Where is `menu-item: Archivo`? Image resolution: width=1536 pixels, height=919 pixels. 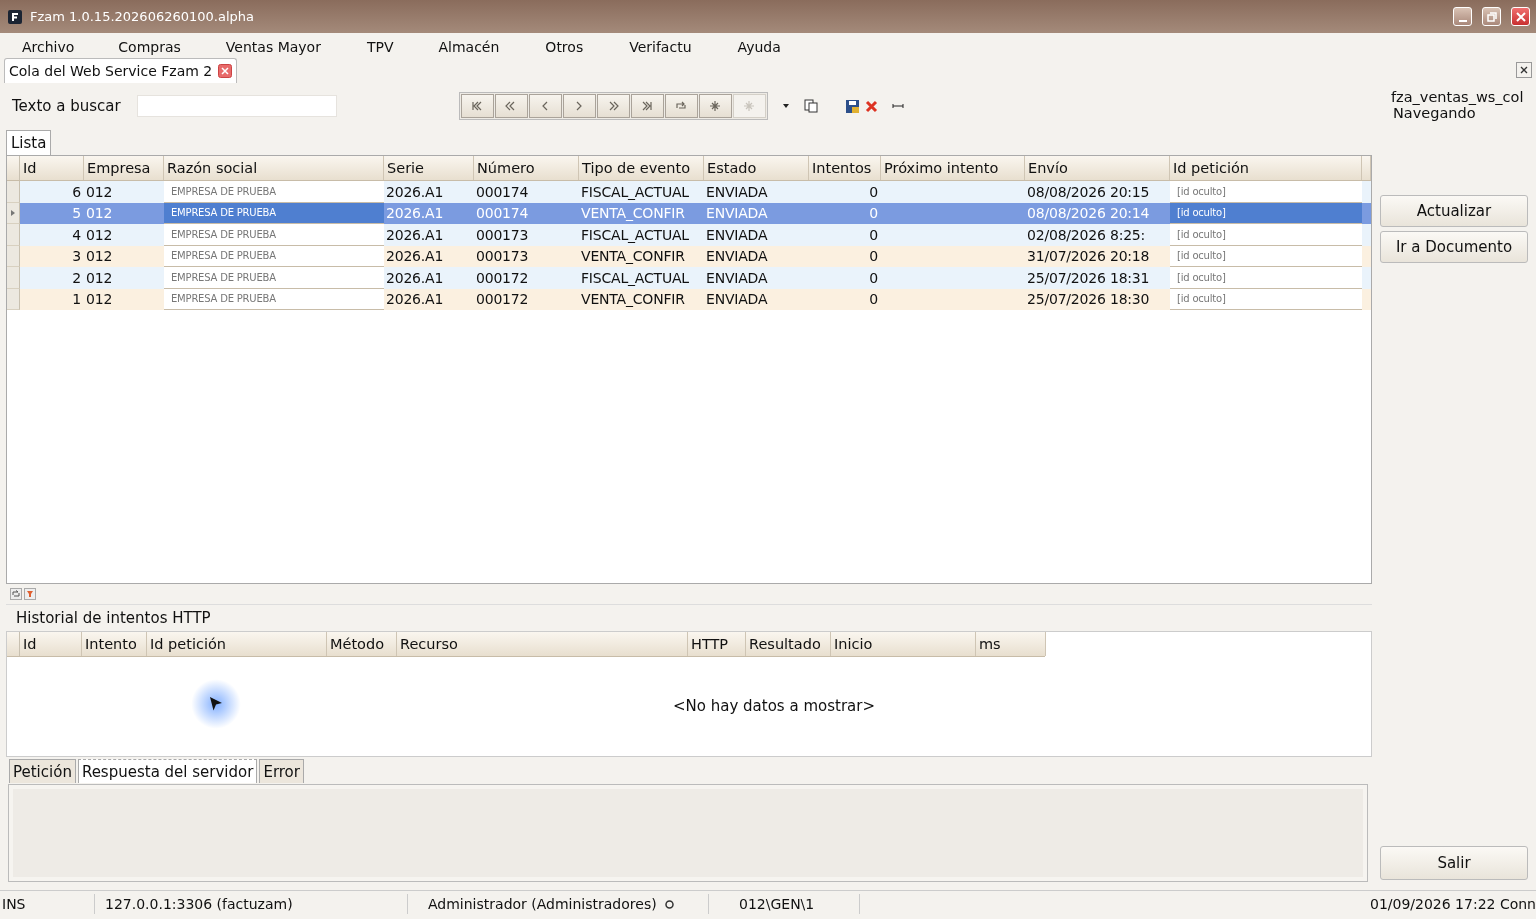
menu-item: Archivo is located at coordinates (48, 48).